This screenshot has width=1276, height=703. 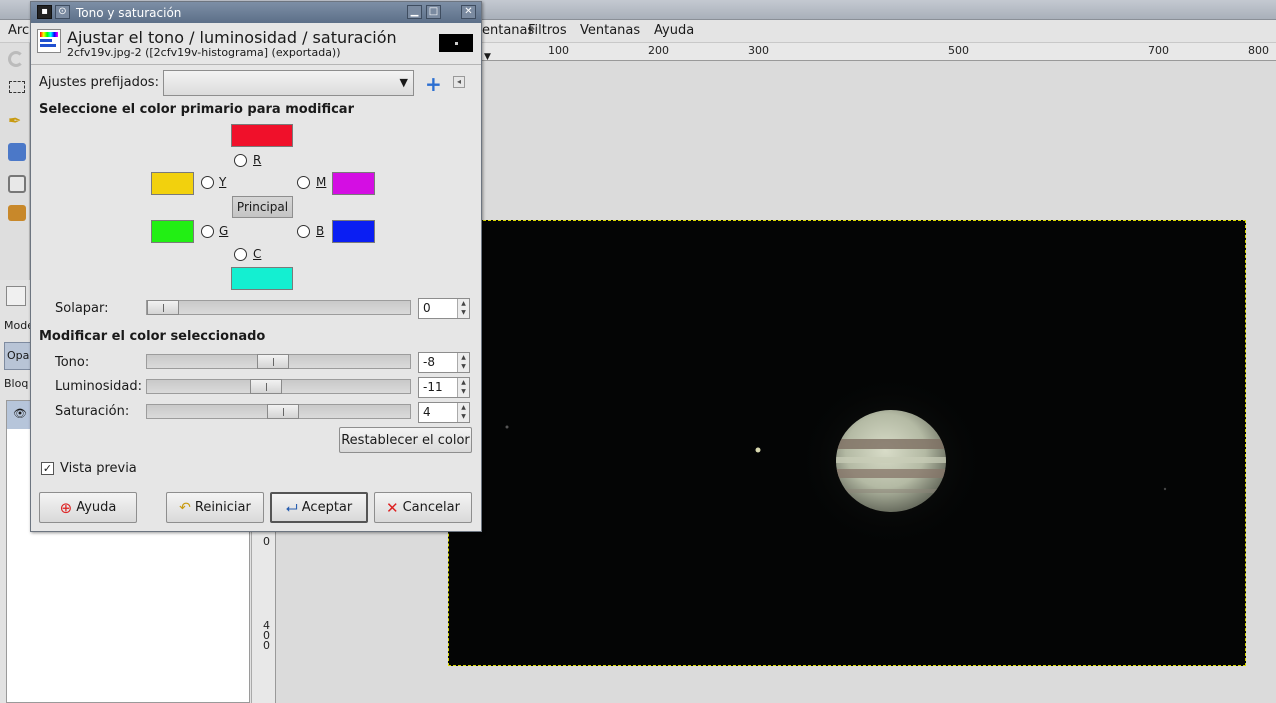 What do you see at coordinates (18, 356) in the screenshot?
I see `opacity-field: Opa` at bounding box center [18, 356].